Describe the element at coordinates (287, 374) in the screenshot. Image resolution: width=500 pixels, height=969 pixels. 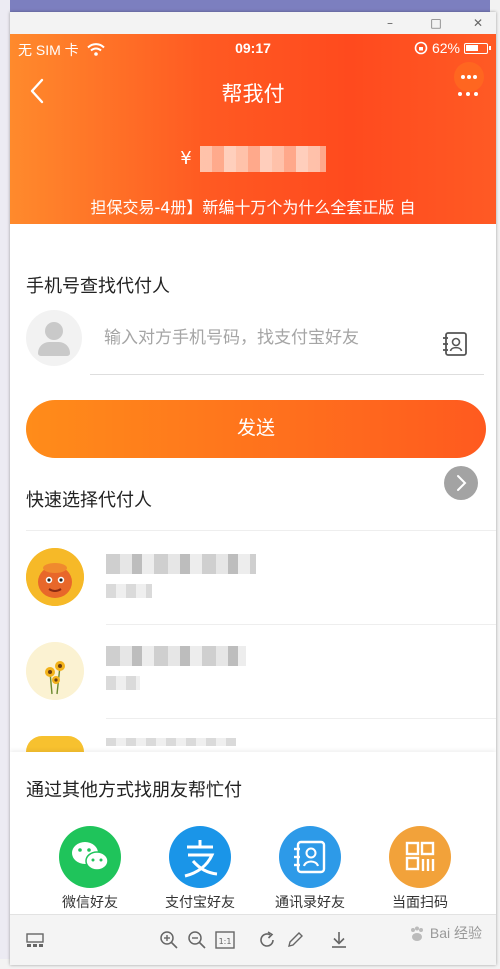
I see `input-underline` at that location.